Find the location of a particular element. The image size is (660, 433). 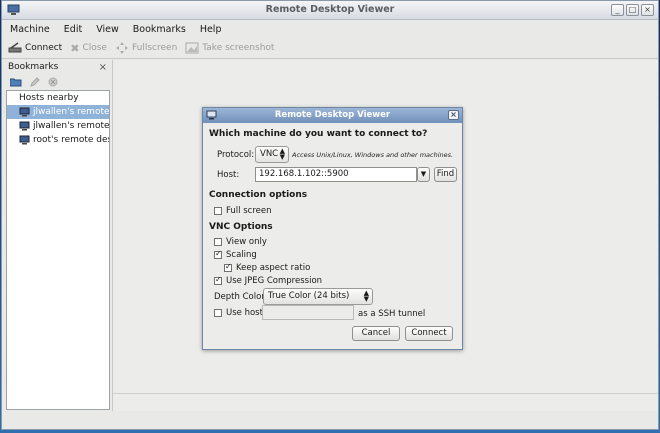

close-window-button: × is located at coordinates (647, 10).